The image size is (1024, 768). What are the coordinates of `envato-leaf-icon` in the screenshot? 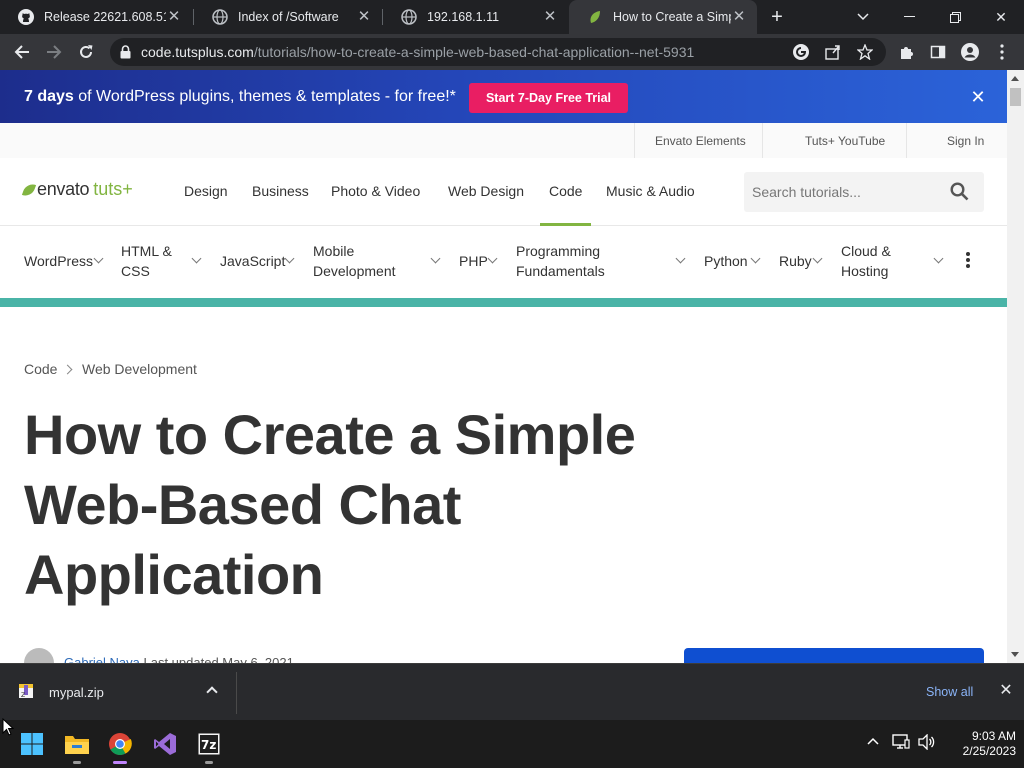 It's located at (595, 17).